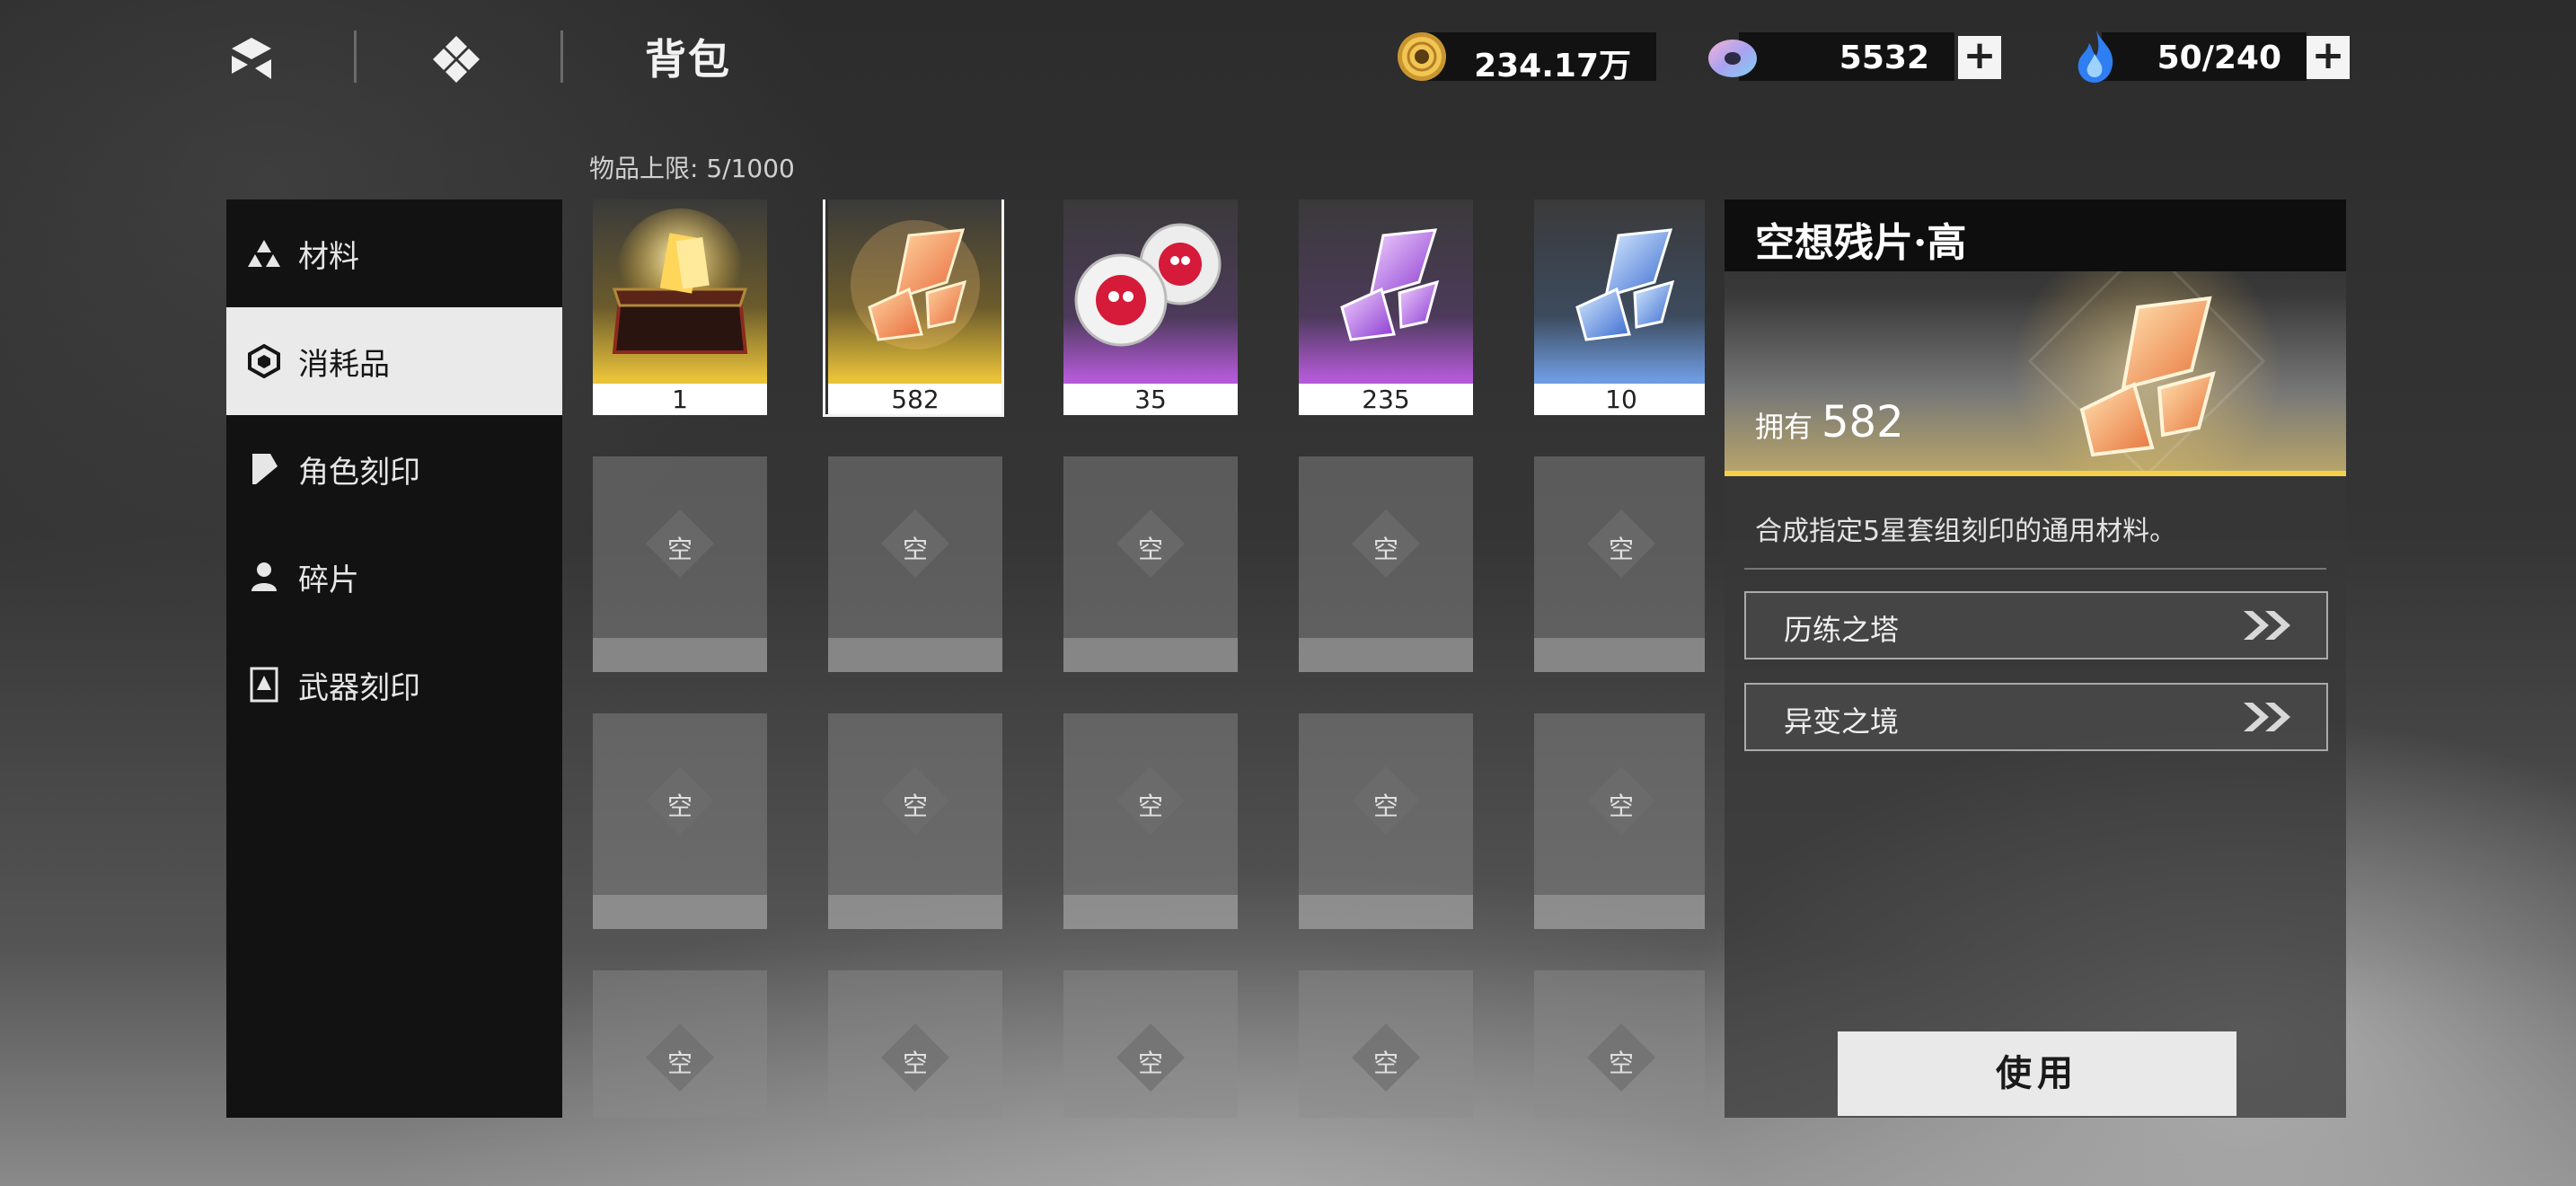 Image resolution: width=2576 pixels, height=1186 pixels. Describe the element at coordinates (692, 168) in the screenshot. I see `inventory-capacity: 物品上限: 5/1000` at that location.